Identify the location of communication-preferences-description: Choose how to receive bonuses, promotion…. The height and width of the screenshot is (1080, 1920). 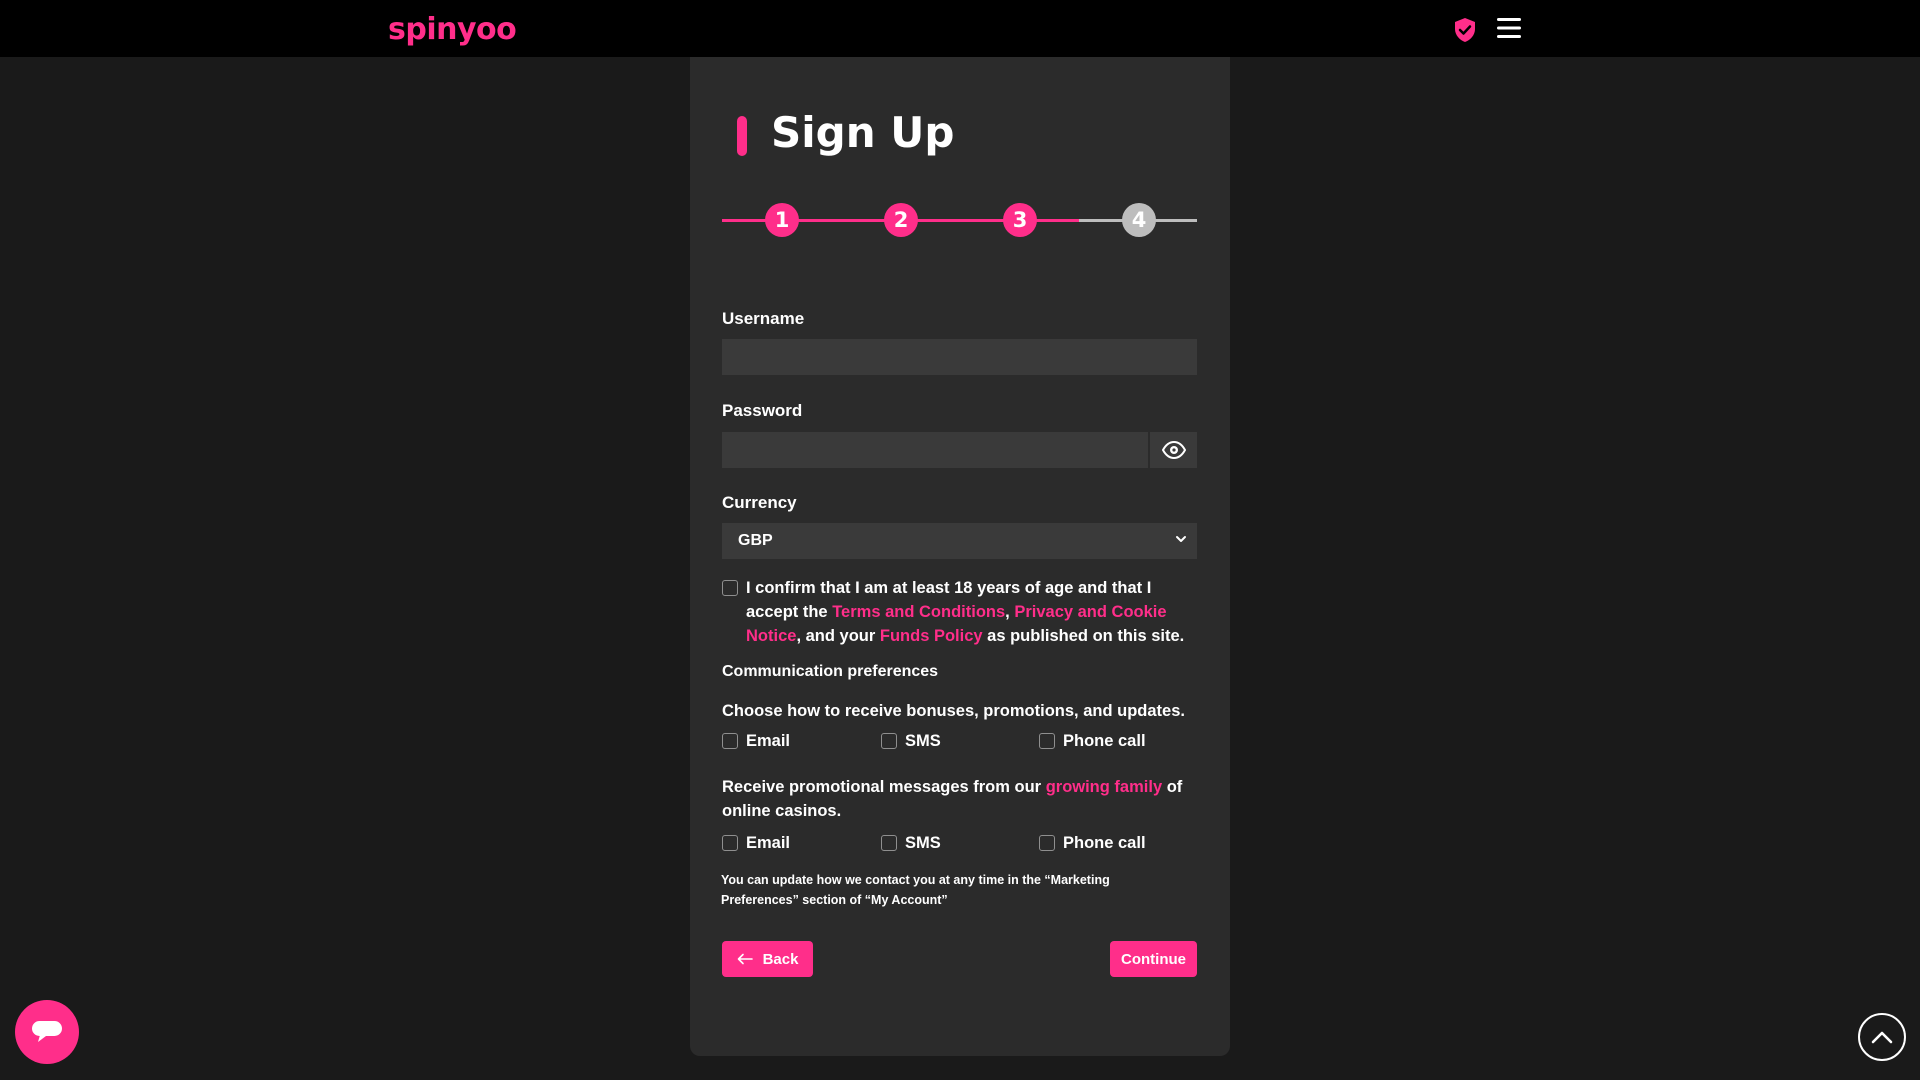
(953, 711).